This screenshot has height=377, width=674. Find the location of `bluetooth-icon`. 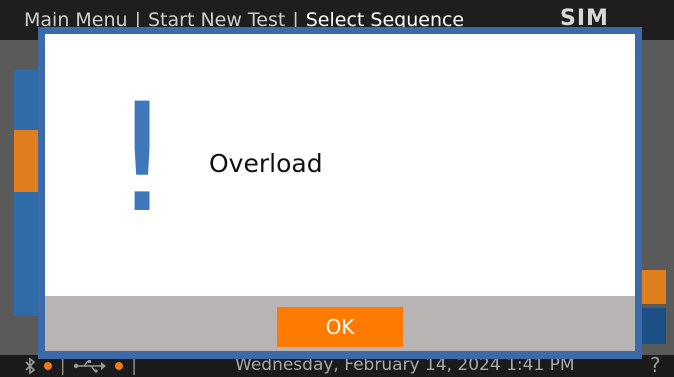

bluetooth-icon is located at coordinates (30, 365).